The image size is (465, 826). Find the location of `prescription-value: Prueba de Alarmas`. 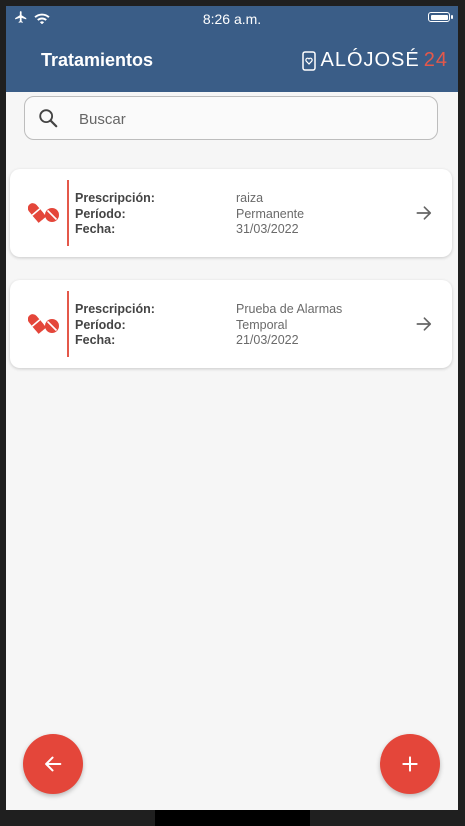

prescription-value: Prueba de Alarmas is located at coordinates (289, 309).